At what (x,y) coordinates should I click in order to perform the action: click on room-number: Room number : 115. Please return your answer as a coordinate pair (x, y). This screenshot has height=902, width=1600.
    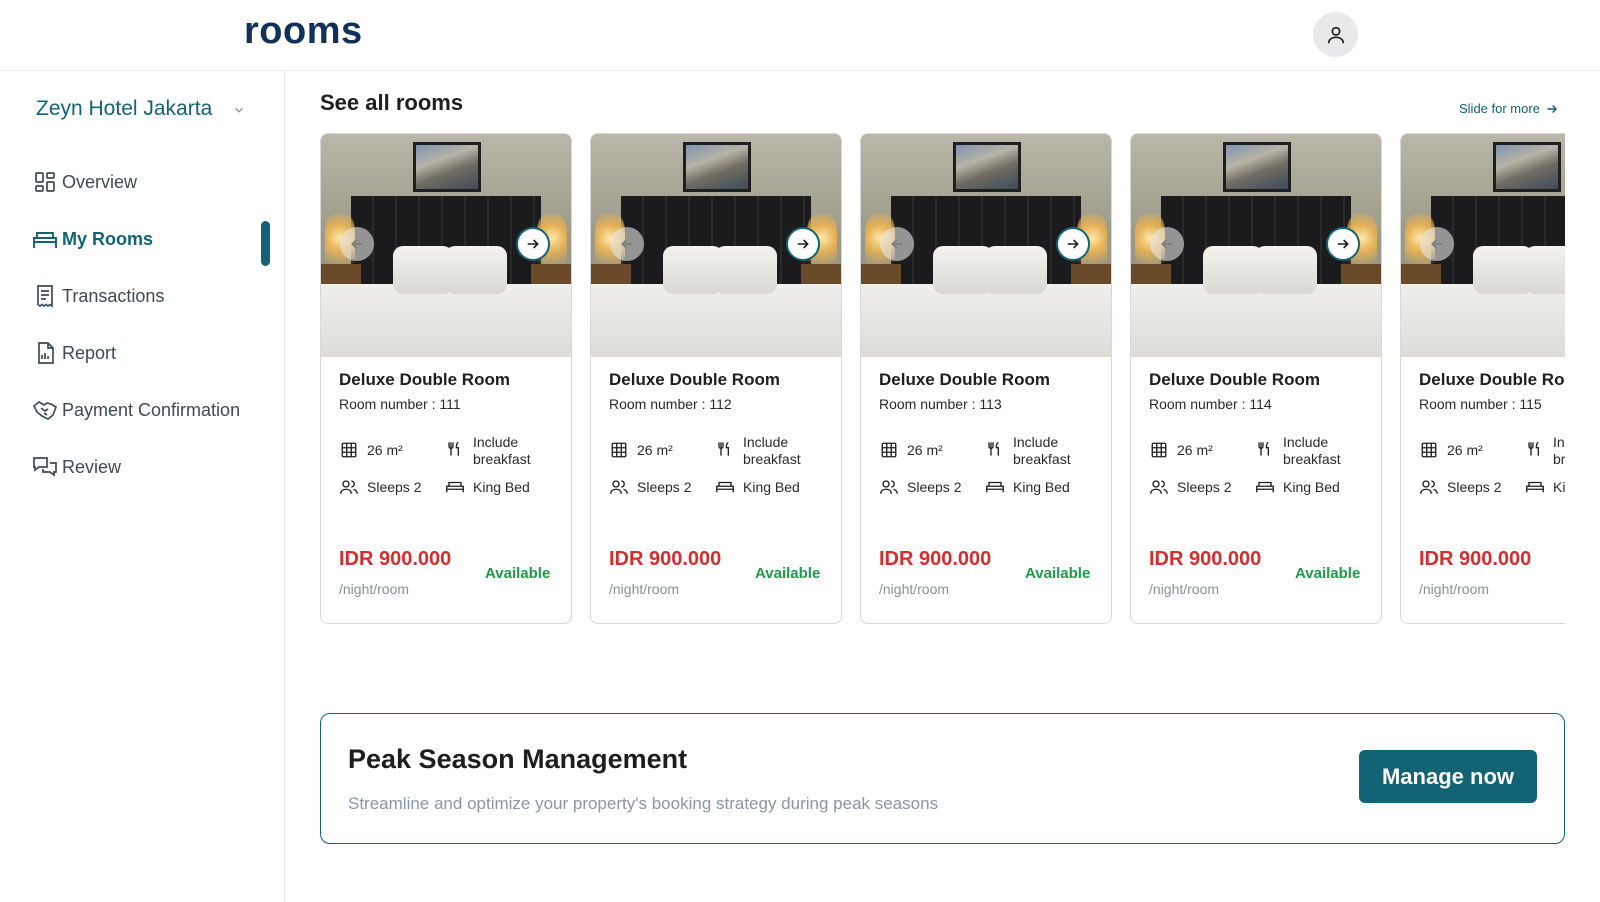
    Looking at the image, I should click on (1480, 404).